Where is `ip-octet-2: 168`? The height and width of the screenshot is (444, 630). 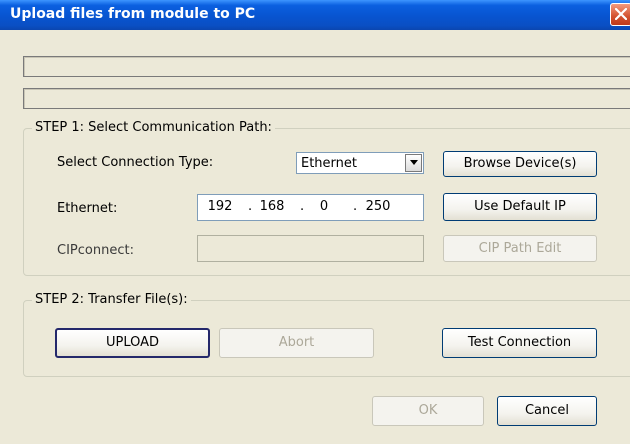 ip-octet-2: 168 is located at coordinates (272, 206).